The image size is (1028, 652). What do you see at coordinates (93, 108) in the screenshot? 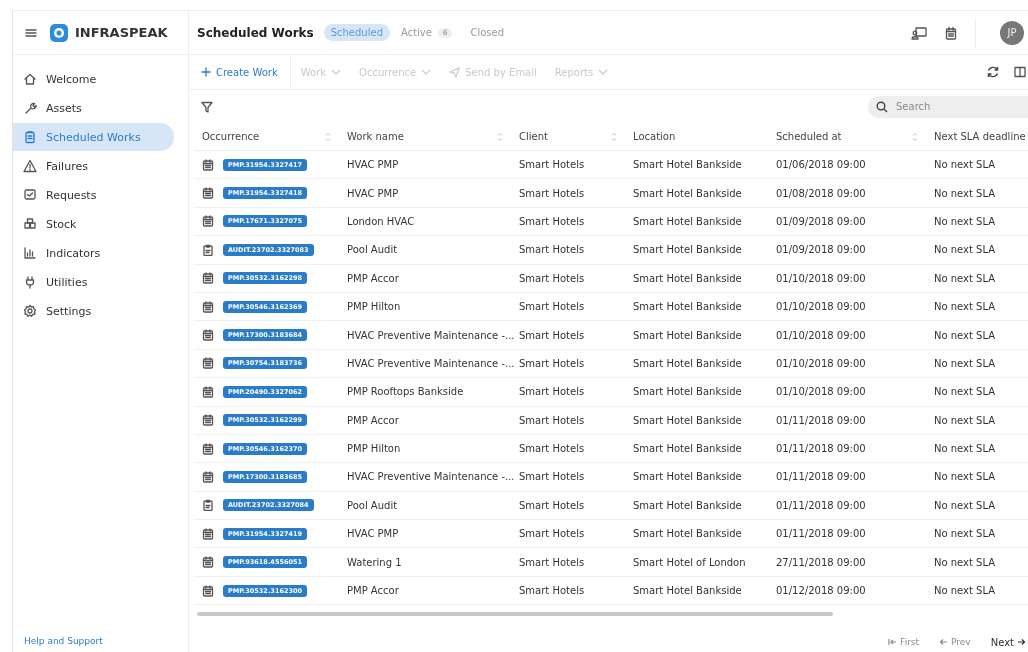
I see `sidebar-item: Assets` at bounding box center [93, 108].